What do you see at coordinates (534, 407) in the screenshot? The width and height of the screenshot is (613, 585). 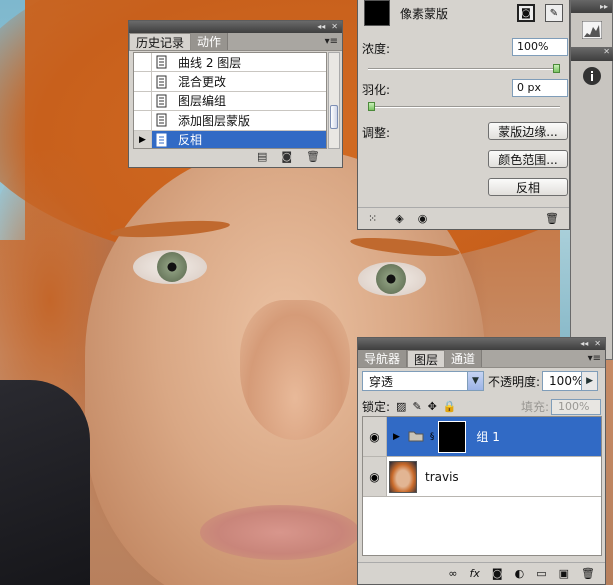 I see `fill-label: 填充:` at bounding box center [534, 407].